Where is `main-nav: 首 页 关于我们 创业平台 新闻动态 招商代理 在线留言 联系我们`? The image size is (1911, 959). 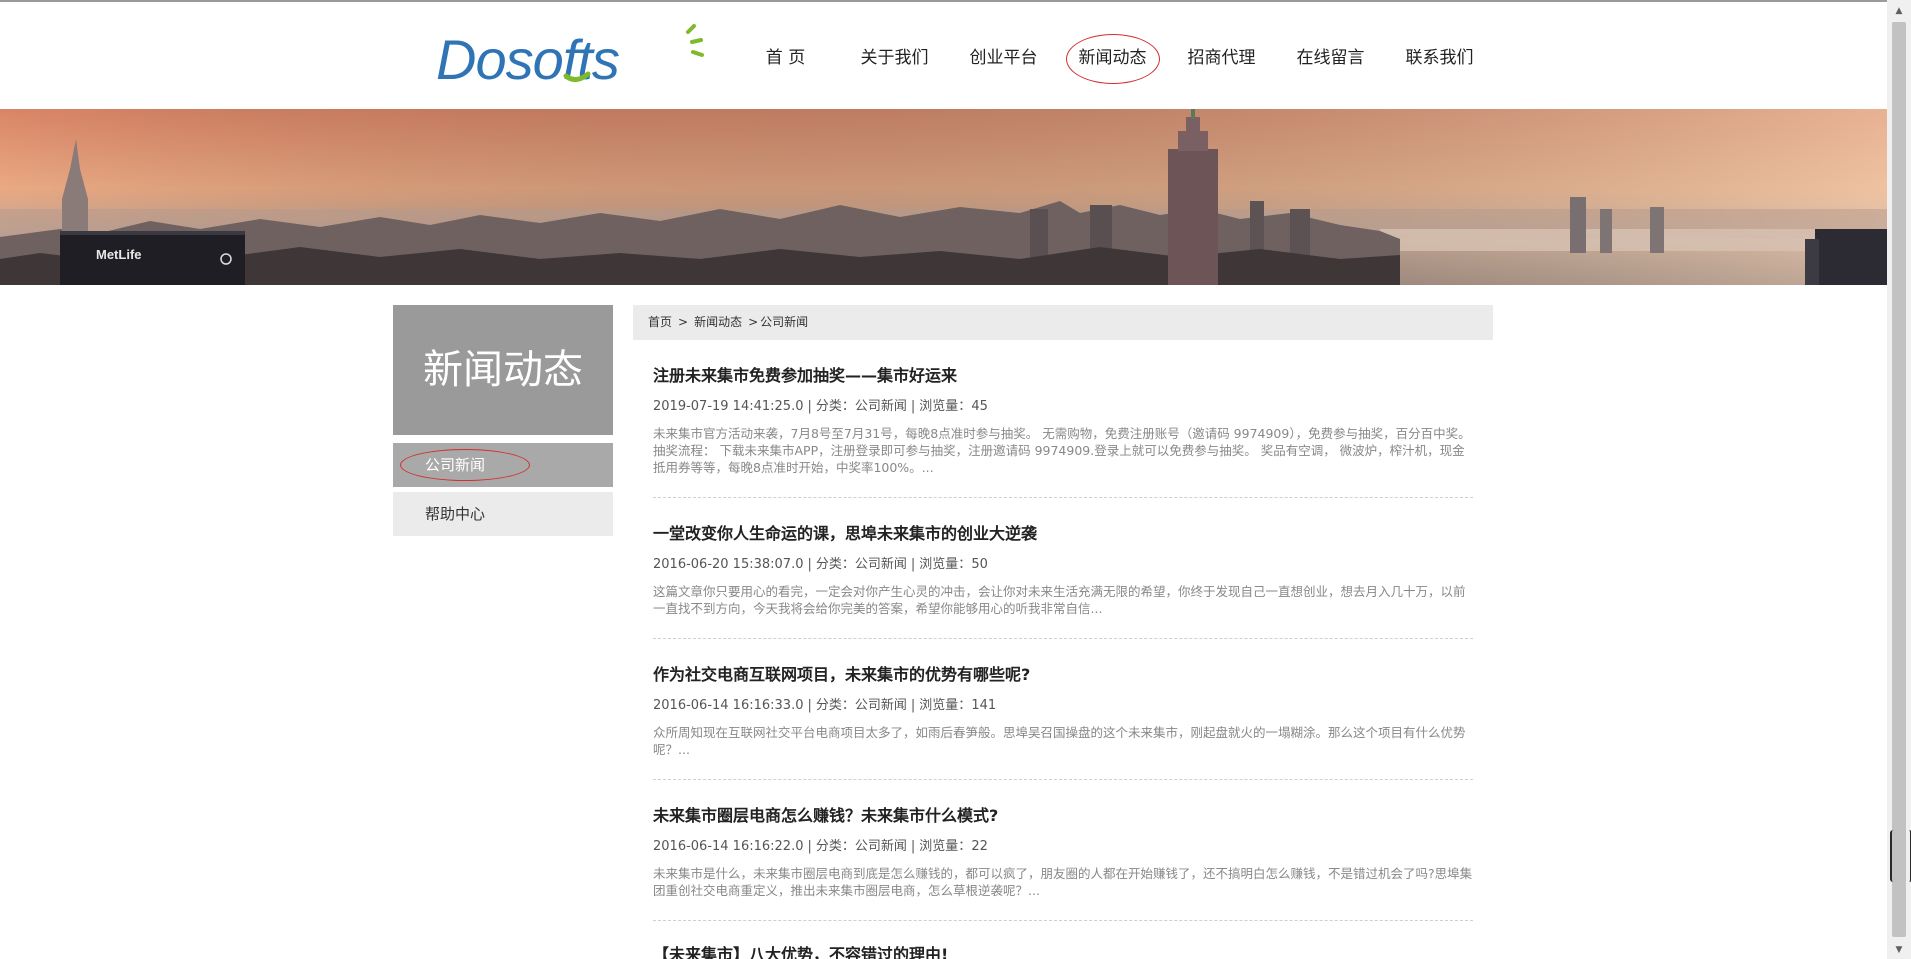 main-nav: 首 页 关于我们 创业平台 新闻动态 招商代理 在线留言 联系我们 is located at coordinates (1112, 59).